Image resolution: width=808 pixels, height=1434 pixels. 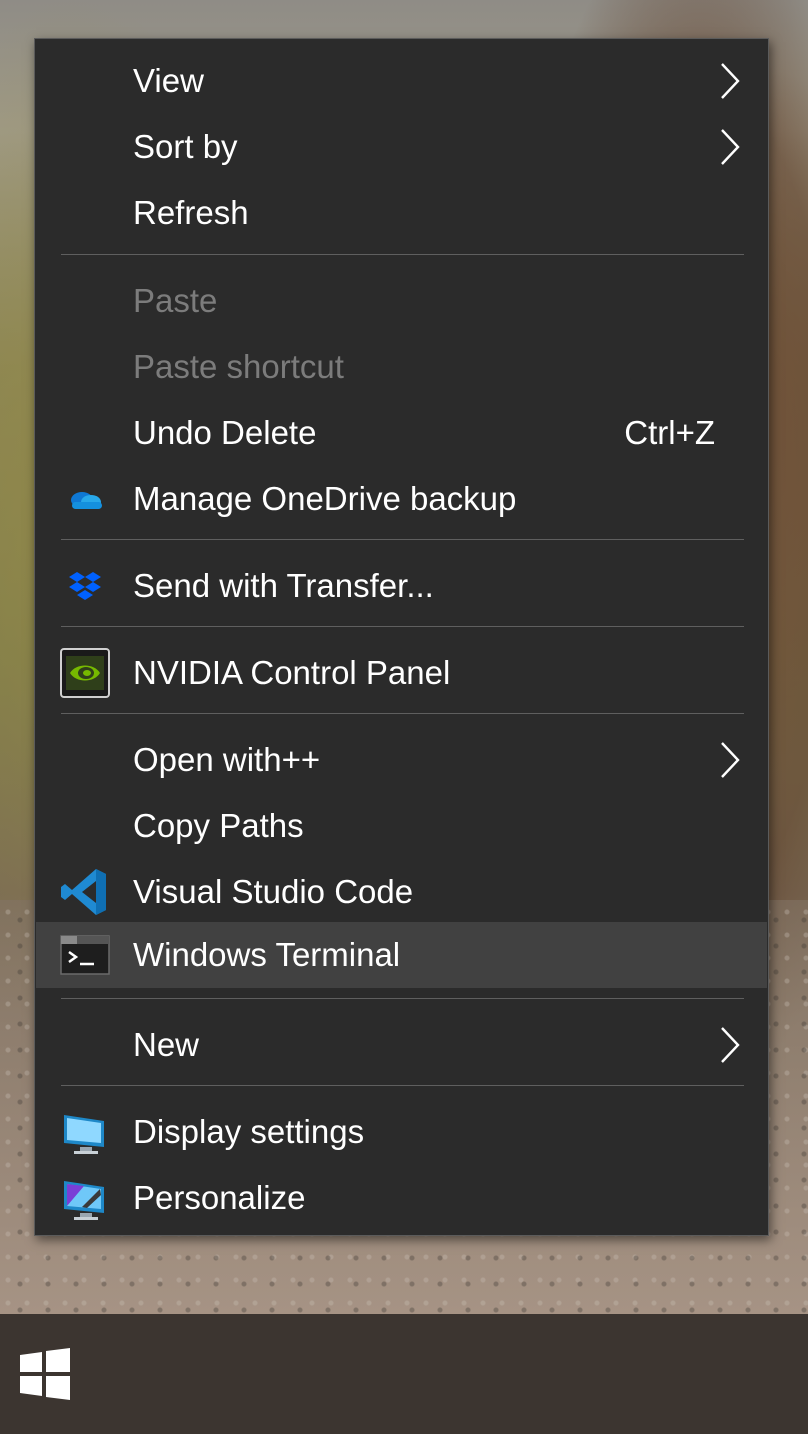 I want to click on menu-item-visual-studio-code: Visual Studio Code, so click(x=401, y=892).